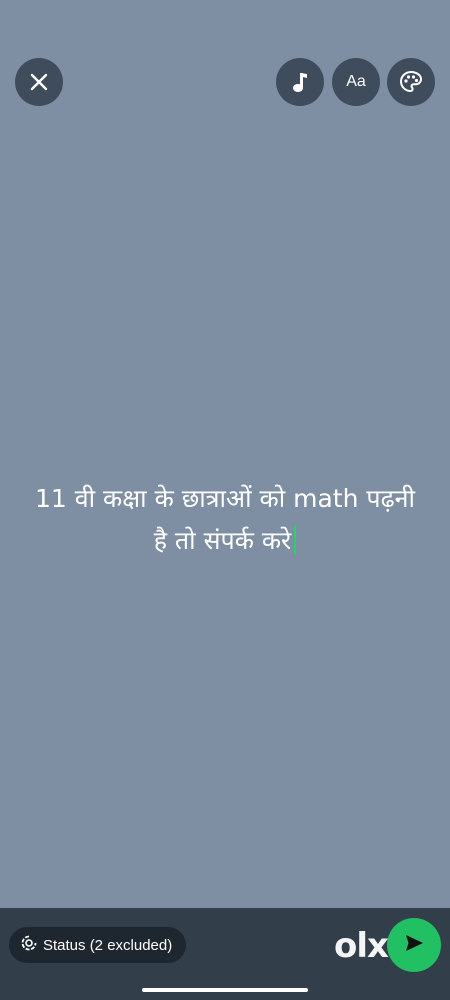 The height and width of the screenshot is (1000, 450). I want to click on status-audience-button: Status (2 excluded), so click(98, 945).